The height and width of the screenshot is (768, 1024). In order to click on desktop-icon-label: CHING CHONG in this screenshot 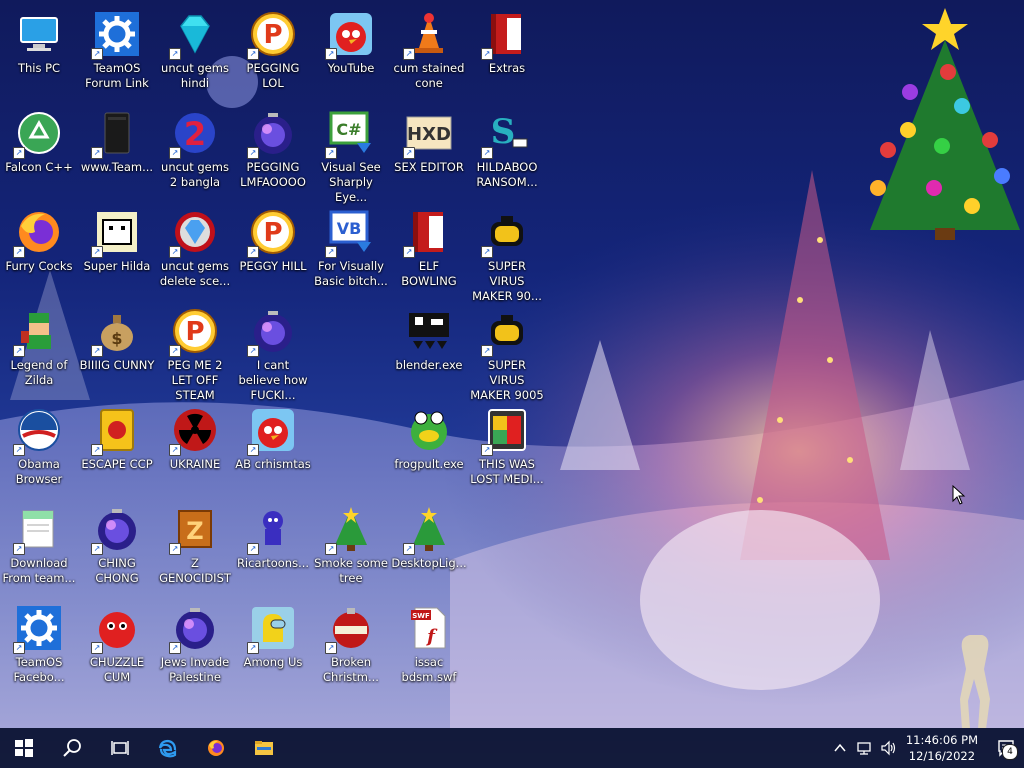, I will do `click(117, 570)`.